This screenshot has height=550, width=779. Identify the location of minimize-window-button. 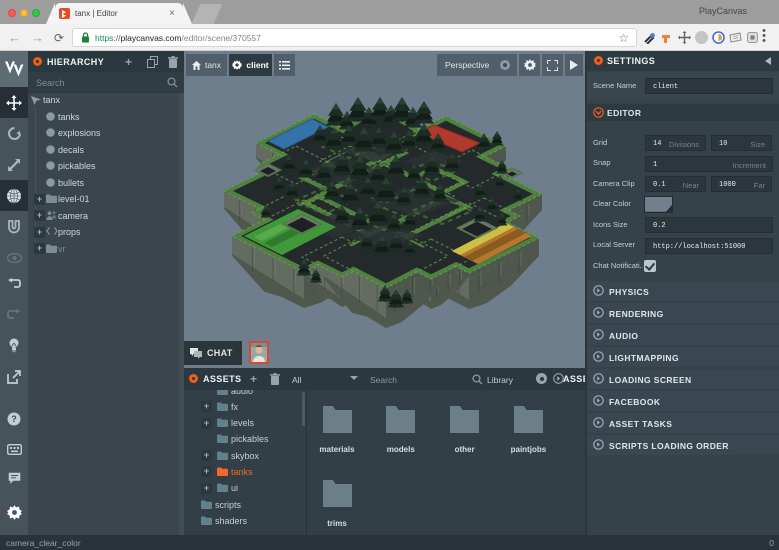
(24, 13).